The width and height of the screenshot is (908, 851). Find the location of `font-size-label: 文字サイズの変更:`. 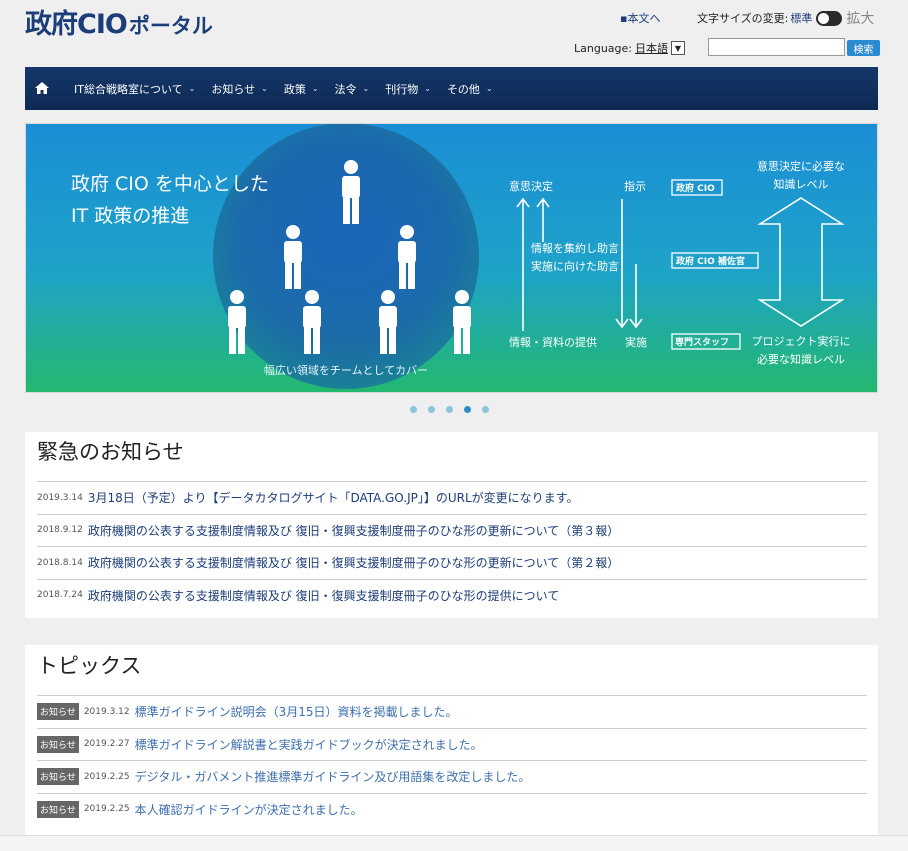

font-size-label: 文字サイズの変更: is located at coordinates (743, 18).